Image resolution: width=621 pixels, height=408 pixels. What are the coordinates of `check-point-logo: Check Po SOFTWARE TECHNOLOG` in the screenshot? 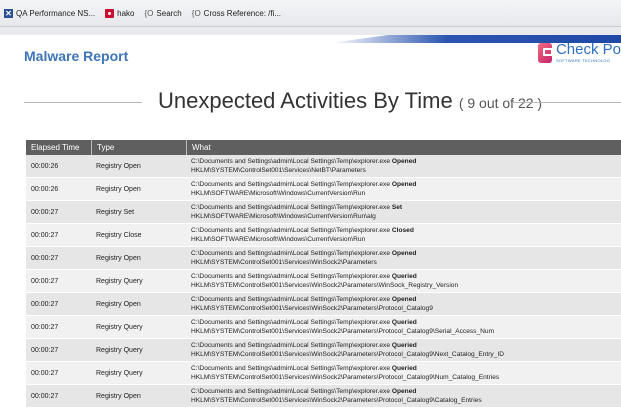 It's located at (579, 55).